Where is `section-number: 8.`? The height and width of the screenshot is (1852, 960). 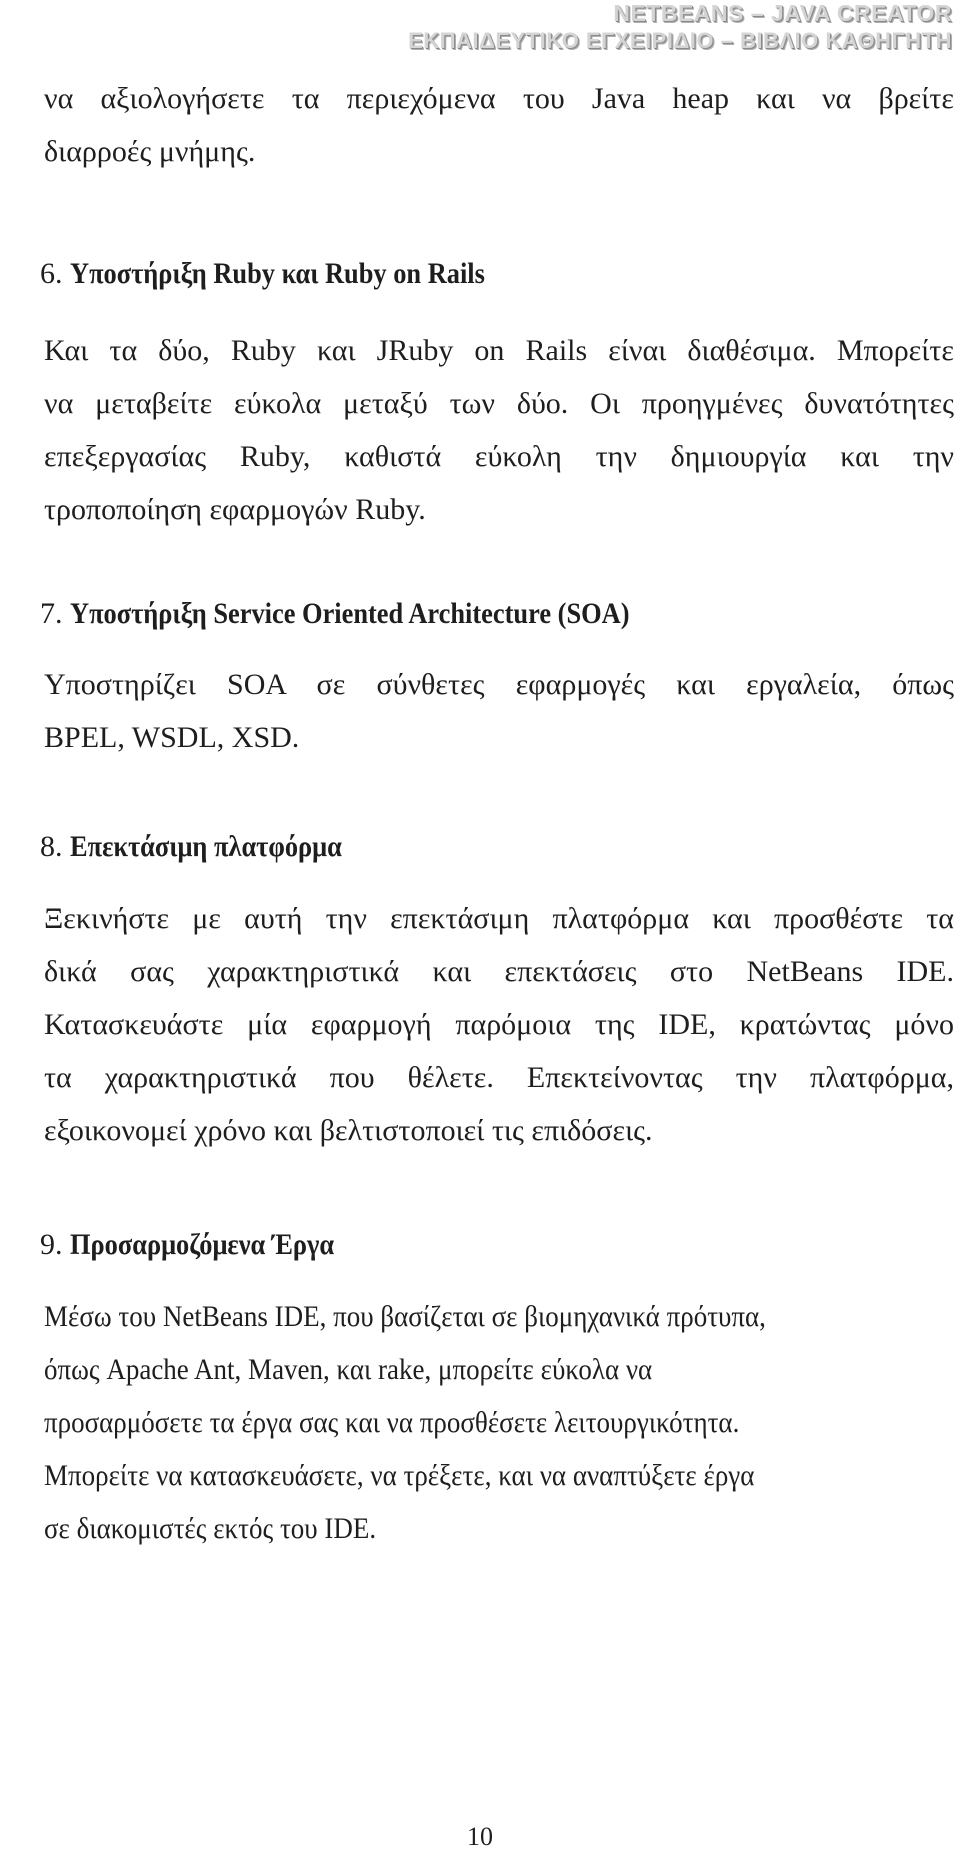
section-number: 8. is located at coordinates (51, 846).